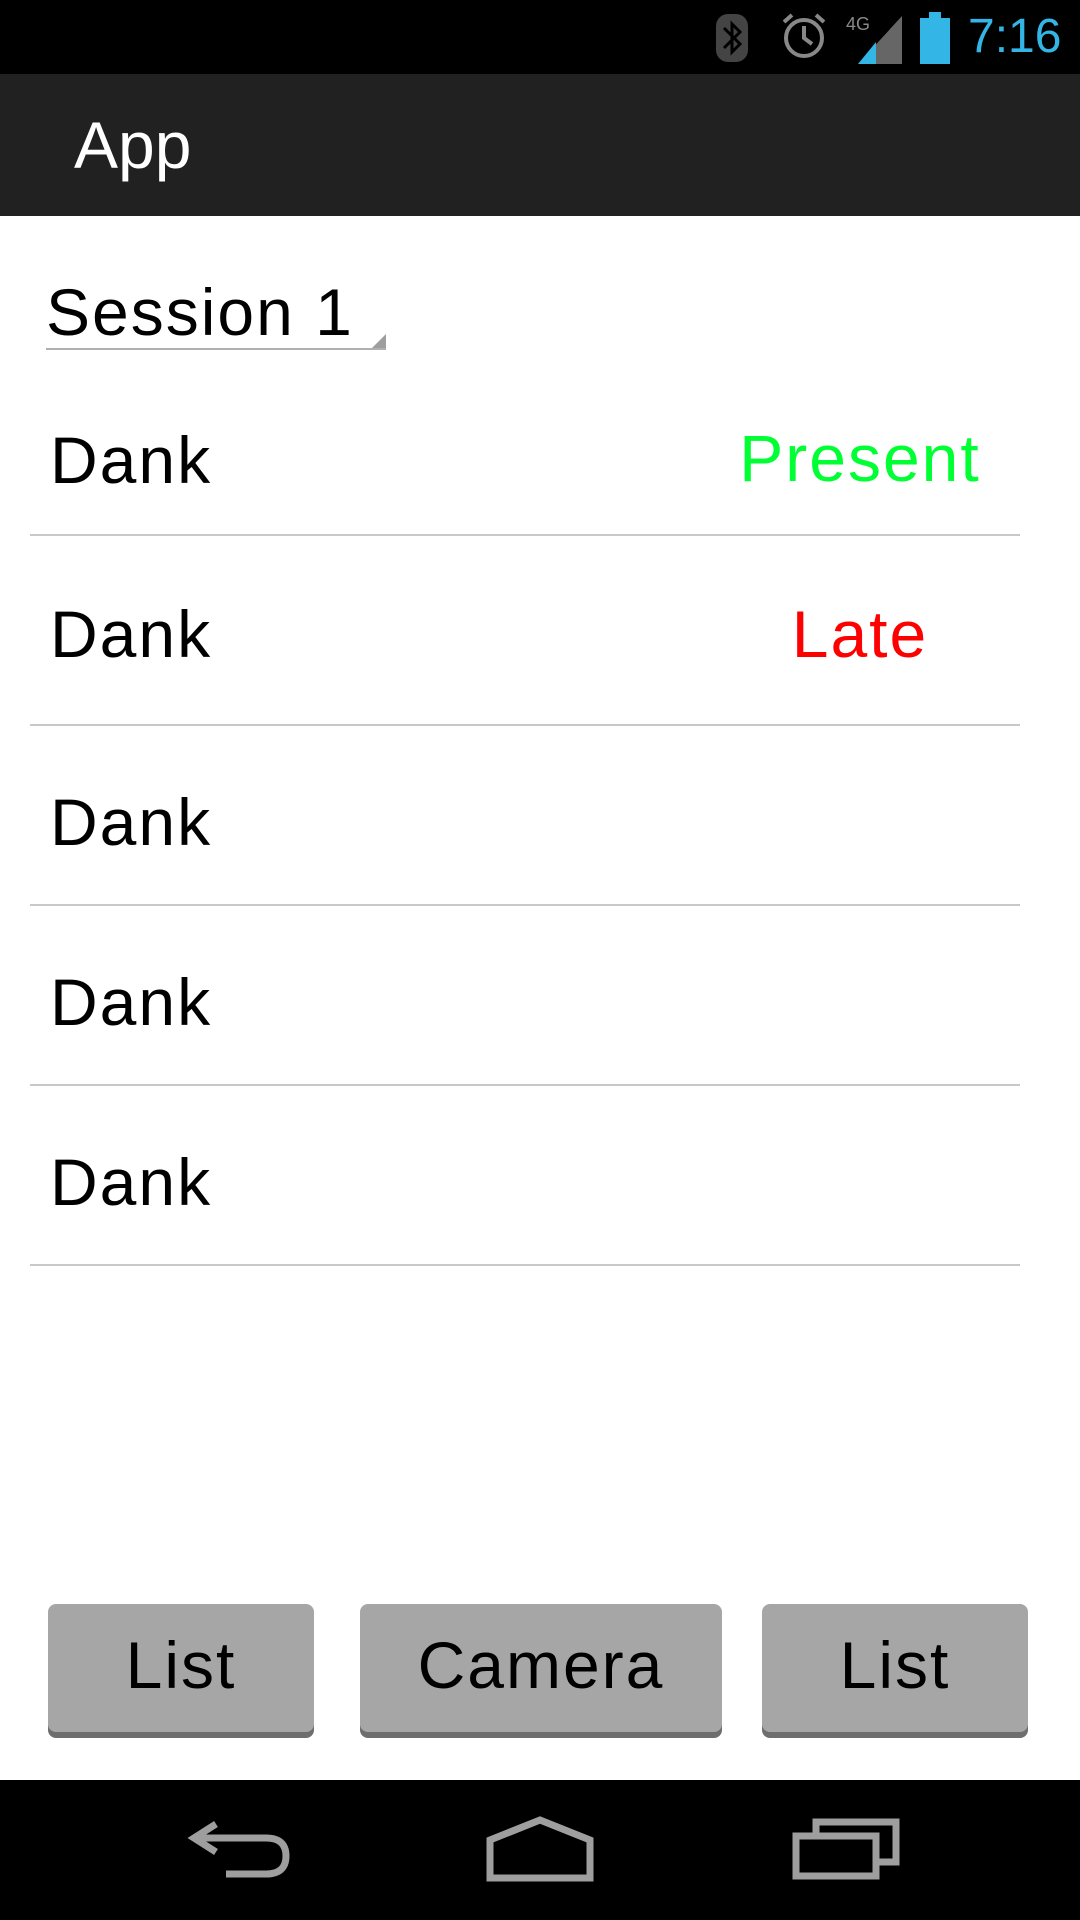  I want to click on back-icon, so click(240, 1848).